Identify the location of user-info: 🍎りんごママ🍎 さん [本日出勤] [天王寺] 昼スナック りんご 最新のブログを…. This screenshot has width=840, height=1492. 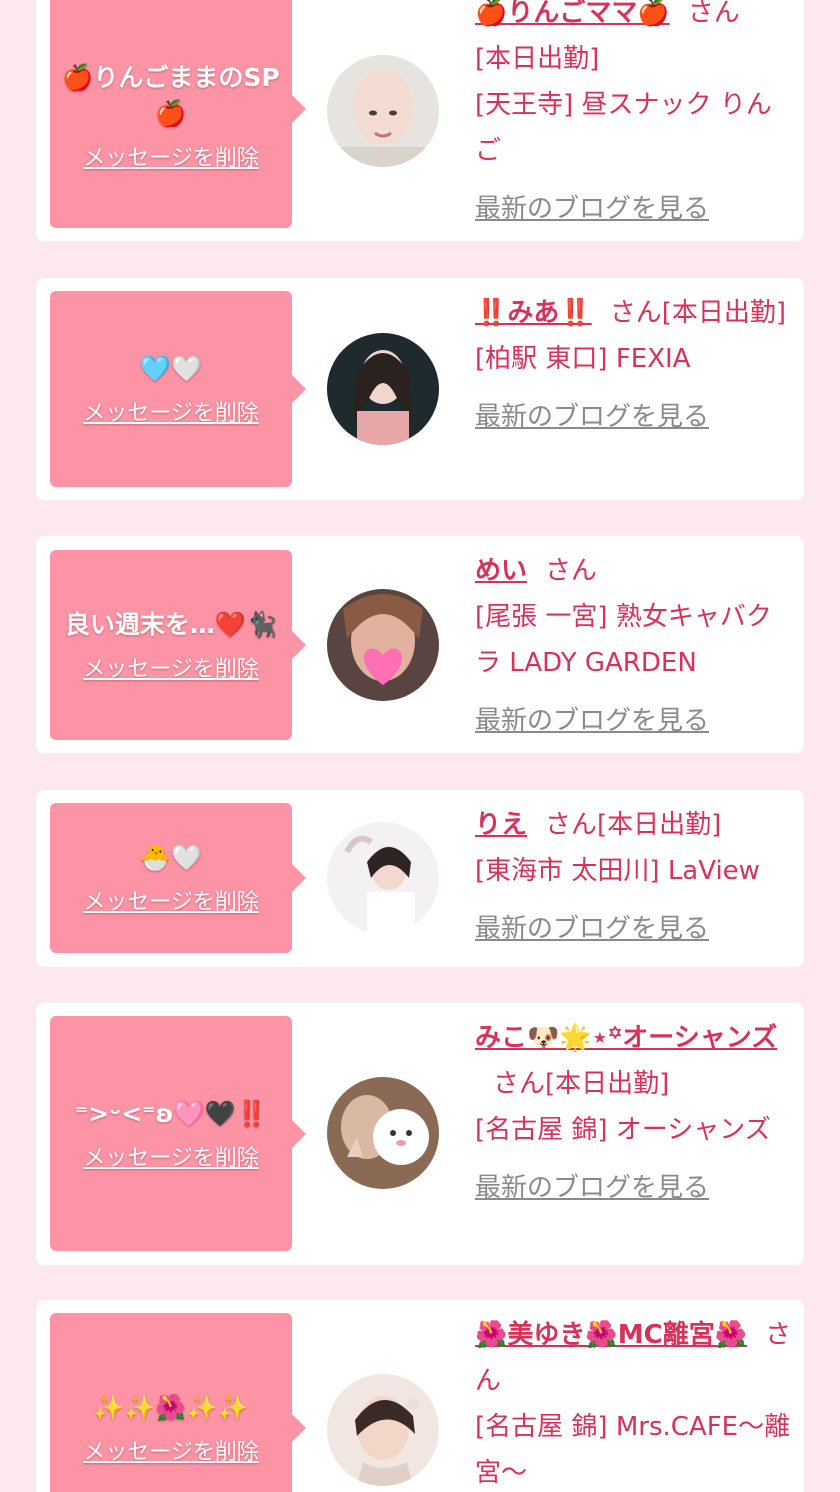
(635, 116).